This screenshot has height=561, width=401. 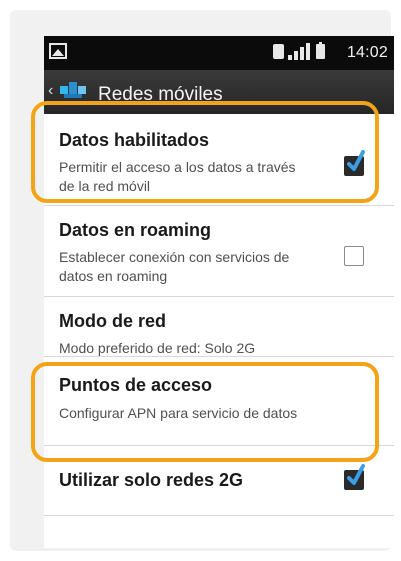 I want to click on action-bar: ‹ Redes móviles, so click(x=219, y=92).